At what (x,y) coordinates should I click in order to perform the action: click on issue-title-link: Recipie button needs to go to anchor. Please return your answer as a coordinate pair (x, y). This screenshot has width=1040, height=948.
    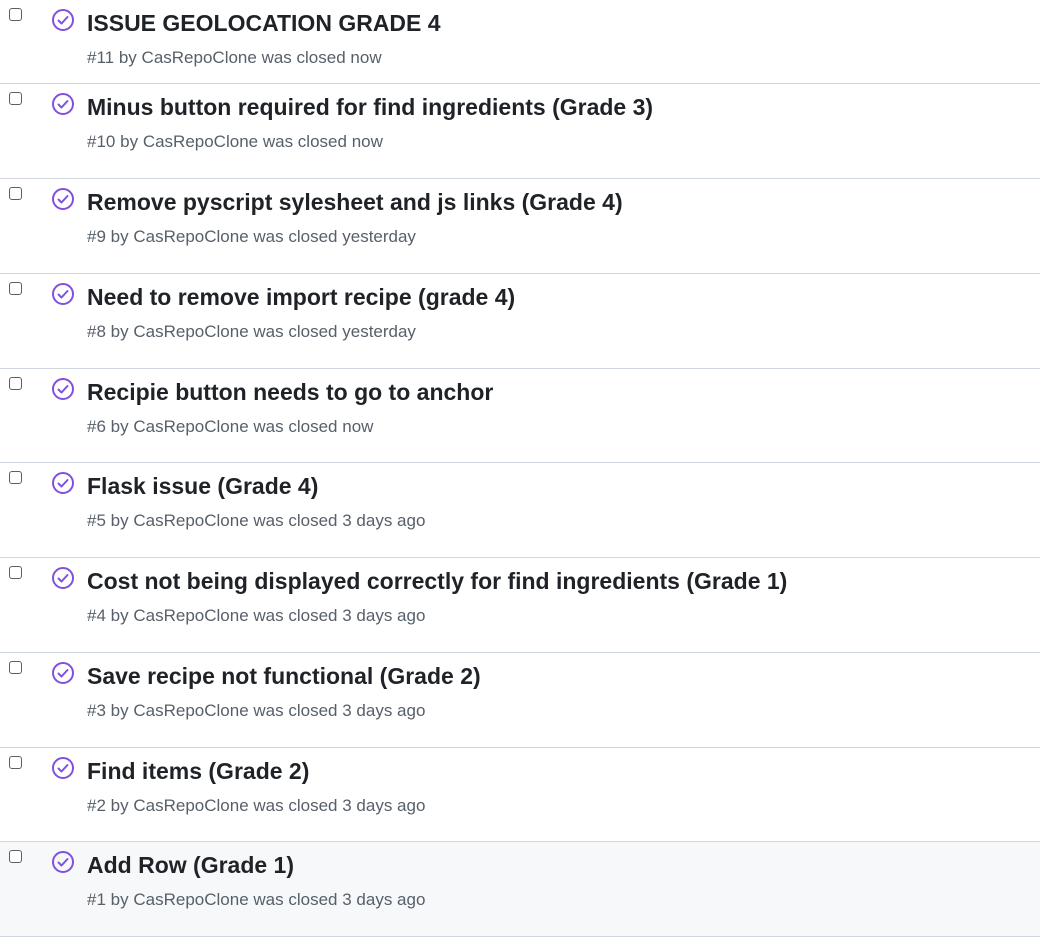
    Looking at the image, I should click on (290, 392).